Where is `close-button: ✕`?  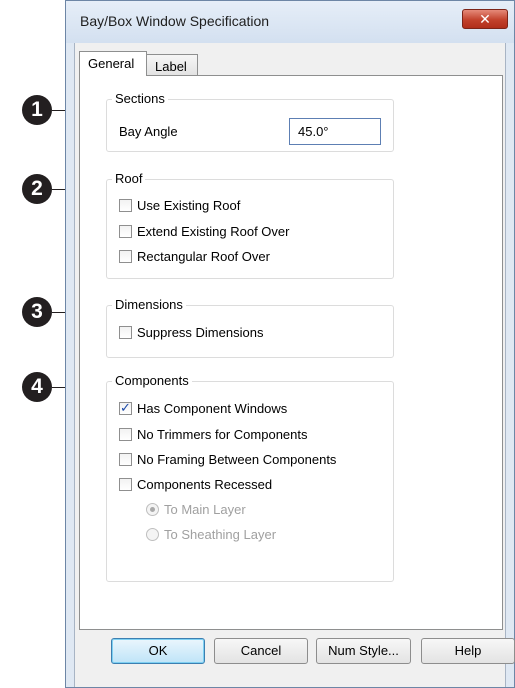
close-button: ✕ is located at coordinates (485, 19).